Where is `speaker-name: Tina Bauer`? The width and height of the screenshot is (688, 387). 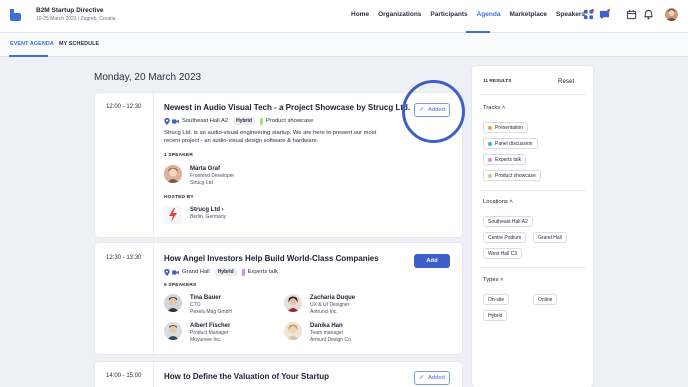 speaker-name: Tina Bauer is located at coordinates (205, 298).